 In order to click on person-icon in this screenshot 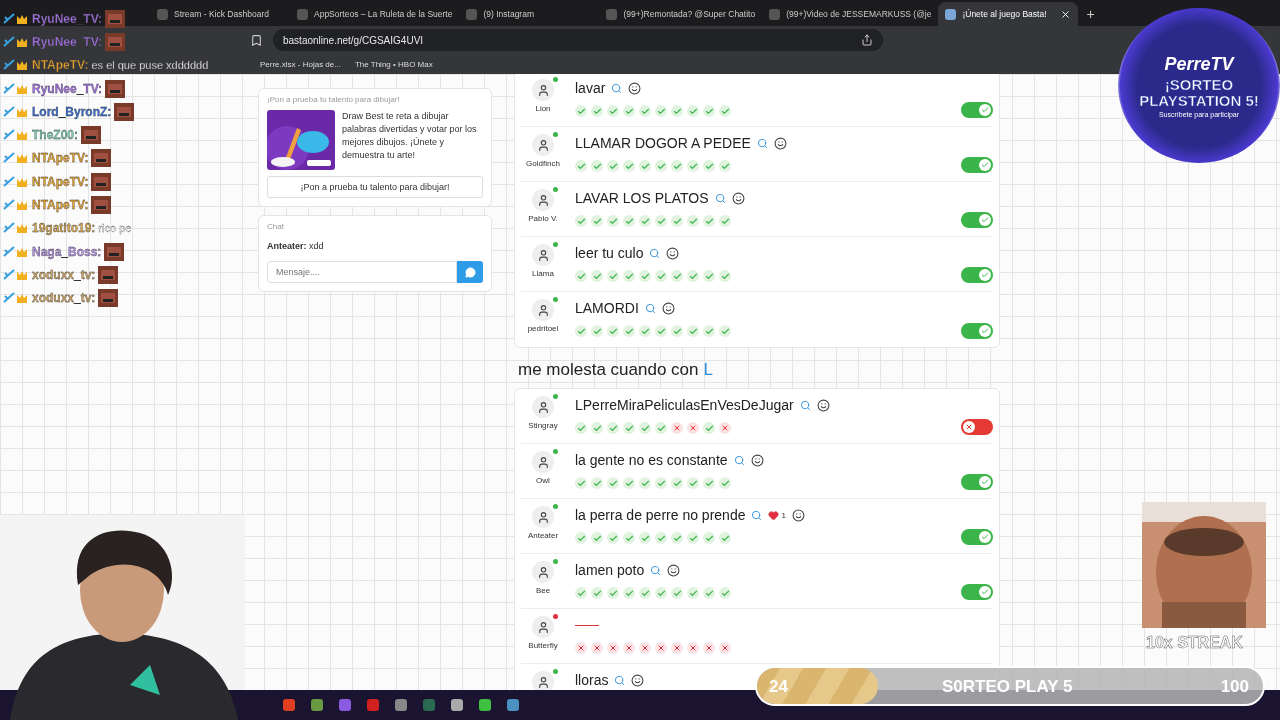, I will do `click(543, 682)`.